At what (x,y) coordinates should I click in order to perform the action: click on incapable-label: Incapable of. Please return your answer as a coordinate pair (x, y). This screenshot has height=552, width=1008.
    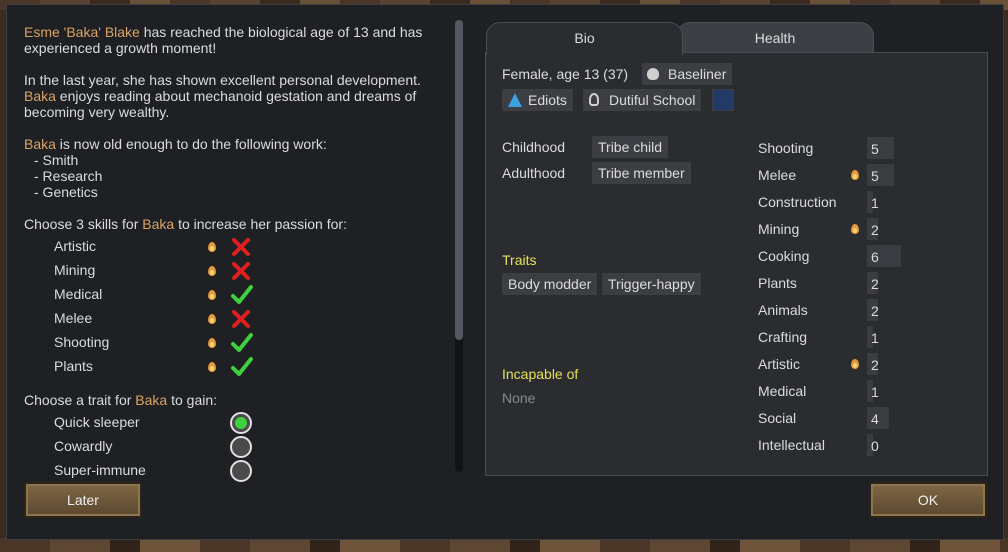
    Looking at the image, I should click on (540, 374).